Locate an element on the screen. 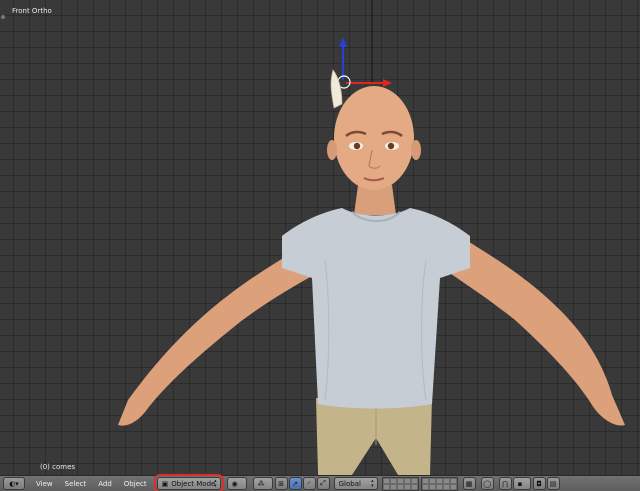 The image size is (640, 491). translate-arrow-icon: ↗ is located at coordinates (295, 483).